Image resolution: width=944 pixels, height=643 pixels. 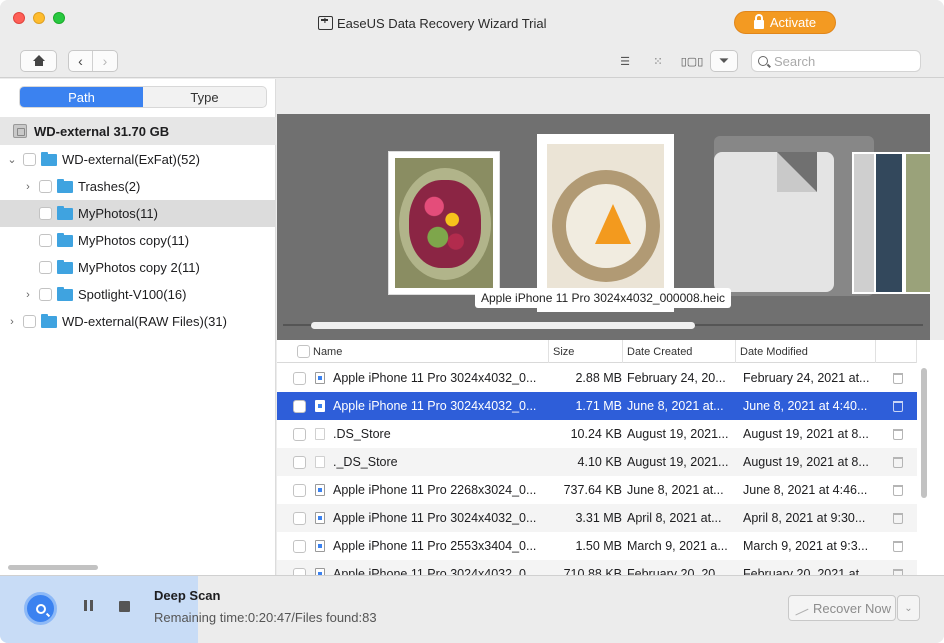 What do you see at coordinates (59, 18) in the screenshot?
I see `zoom-window-button` at bounding box center [59, 18].